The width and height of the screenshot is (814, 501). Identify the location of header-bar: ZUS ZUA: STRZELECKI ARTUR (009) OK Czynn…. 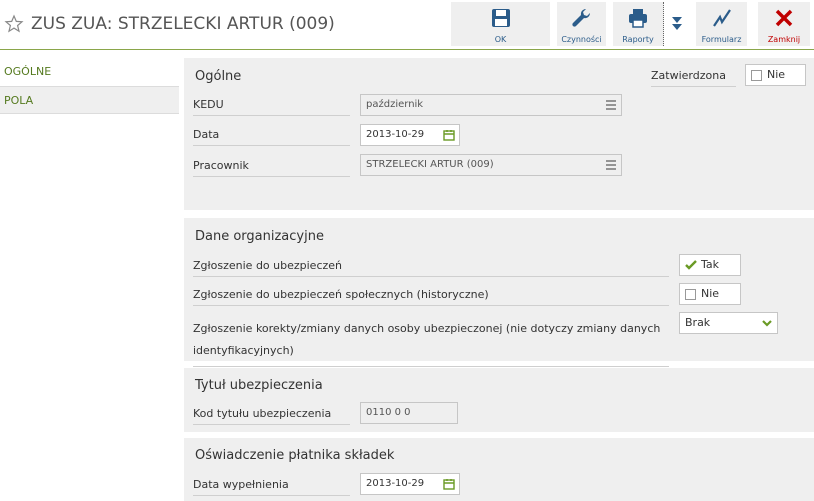
(407, 25).